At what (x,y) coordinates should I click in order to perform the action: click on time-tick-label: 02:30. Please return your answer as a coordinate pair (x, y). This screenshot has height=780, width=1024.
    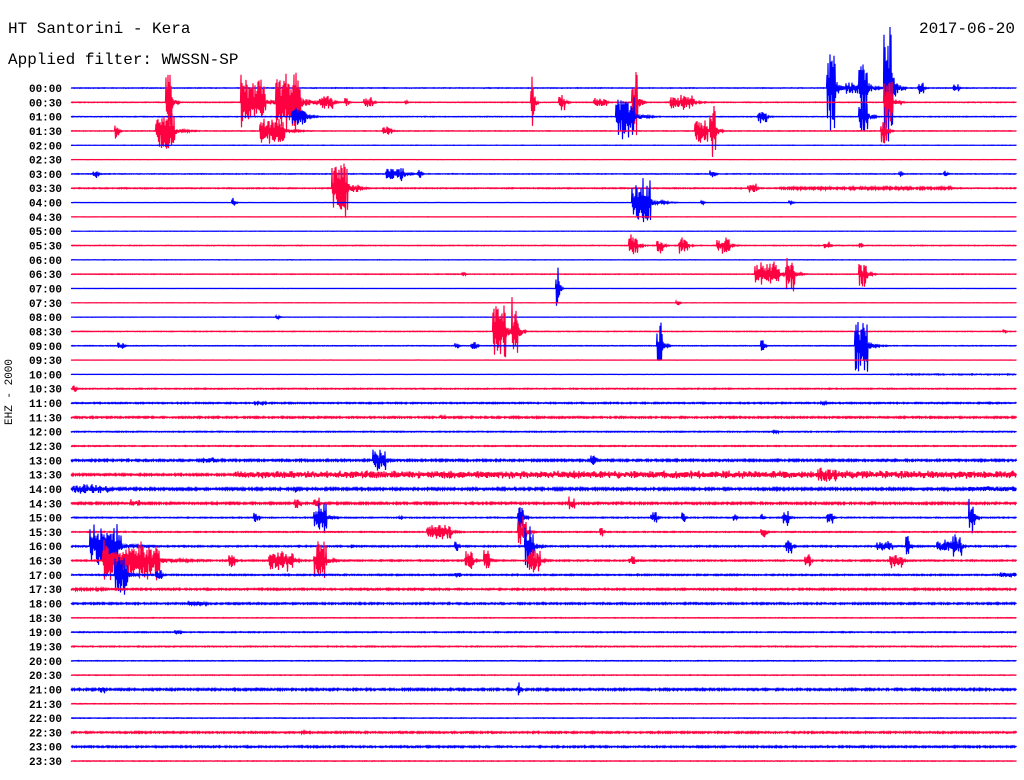
    Looking at the image, I should click on (45, 162).